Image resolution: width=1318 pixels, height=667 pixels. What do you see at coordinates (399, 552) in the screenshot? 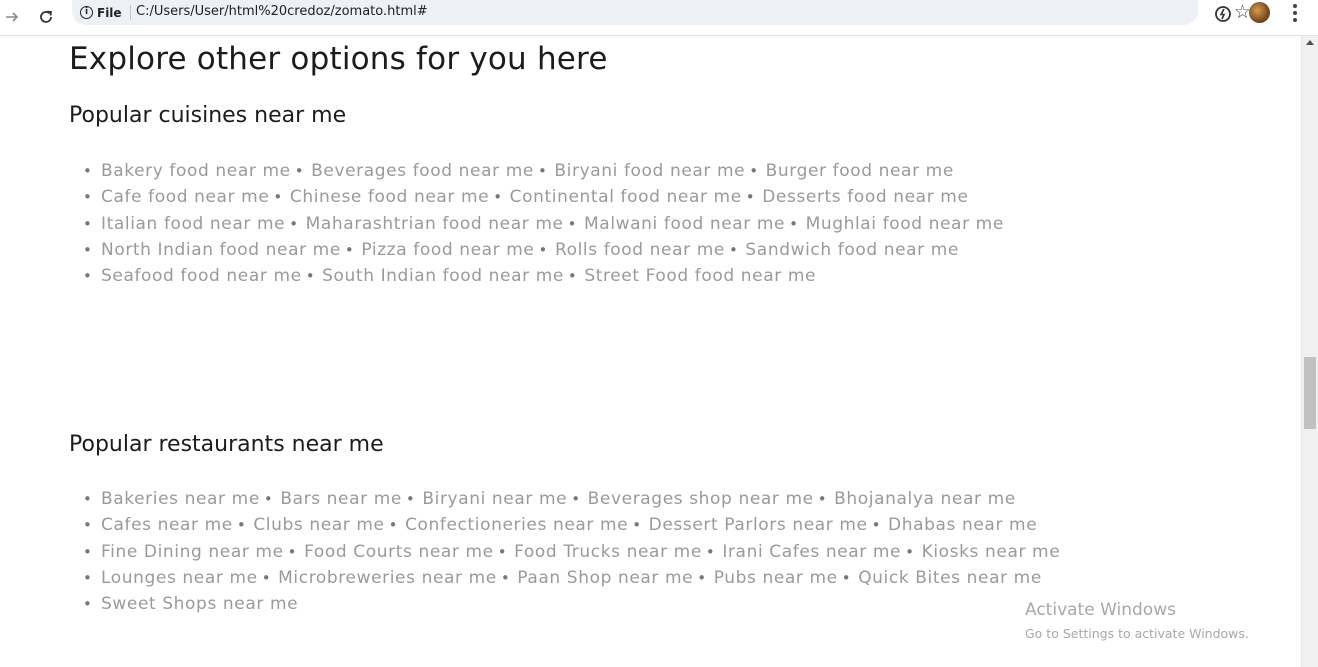
I see `near-me-link: Food Courts near me` at bounding box center [399, 552].